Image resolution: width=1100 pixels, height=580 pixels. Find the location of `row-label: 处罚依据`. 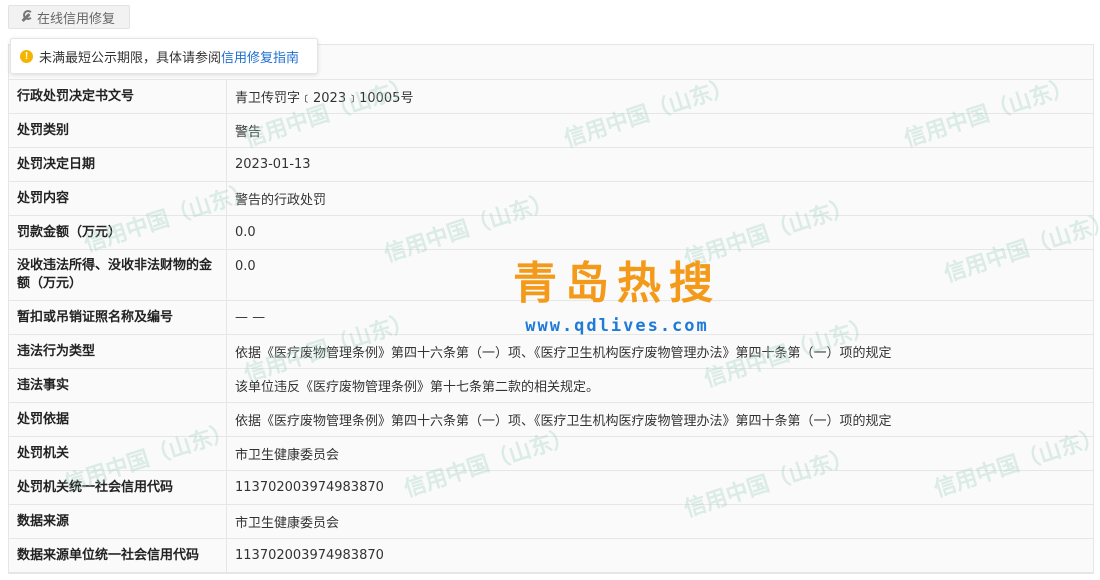

row-label: 处罚依据 is located at coordinates (118, 419).